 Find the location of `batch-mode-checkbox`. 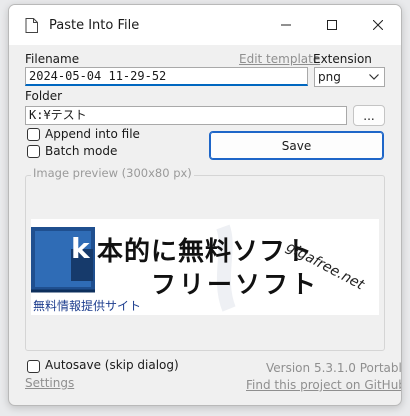

batch-mode-checkbox is located at coordinates (33, 151).